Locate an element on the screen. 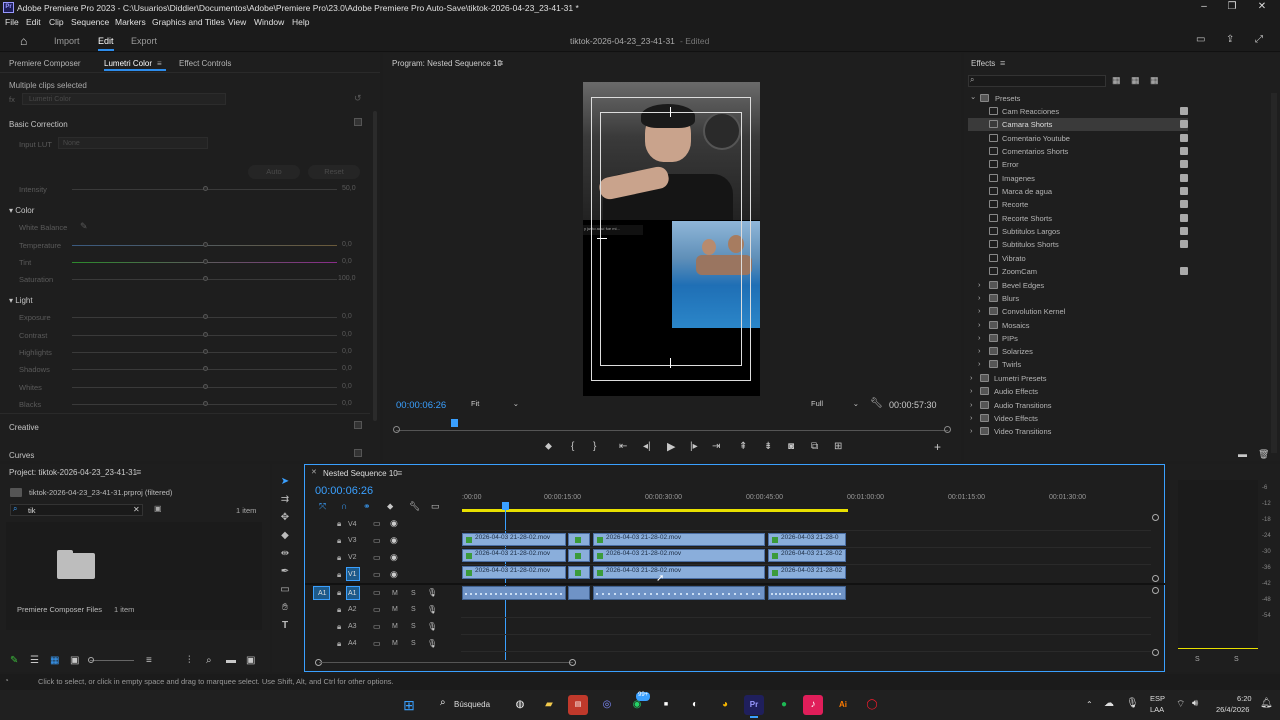  preset-item: Subtitulos Largos is located at coordinates (1078, 231).